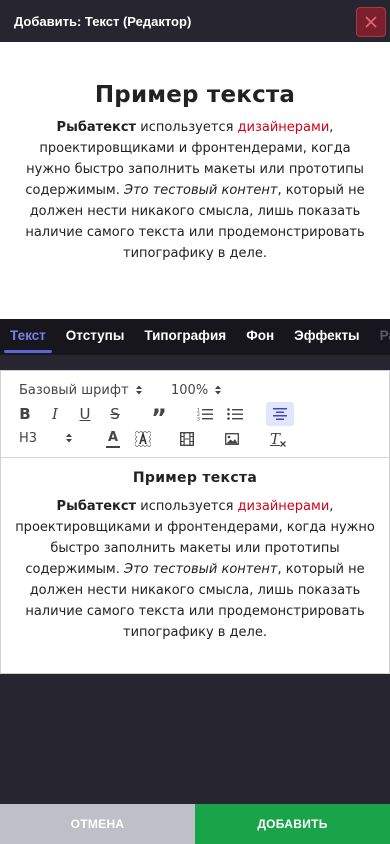  I want to click on italic-button: I, so click(55, 414).